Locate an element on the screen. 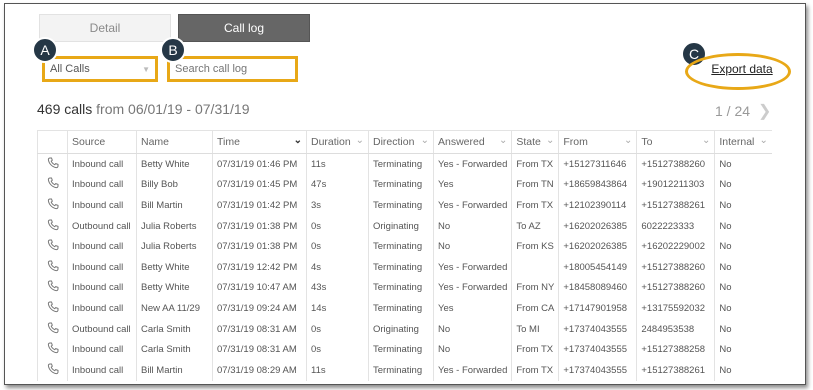 The height and width of the screenshot is (390, 813). cell-duration: 4s is located at coordinates (337, 267).